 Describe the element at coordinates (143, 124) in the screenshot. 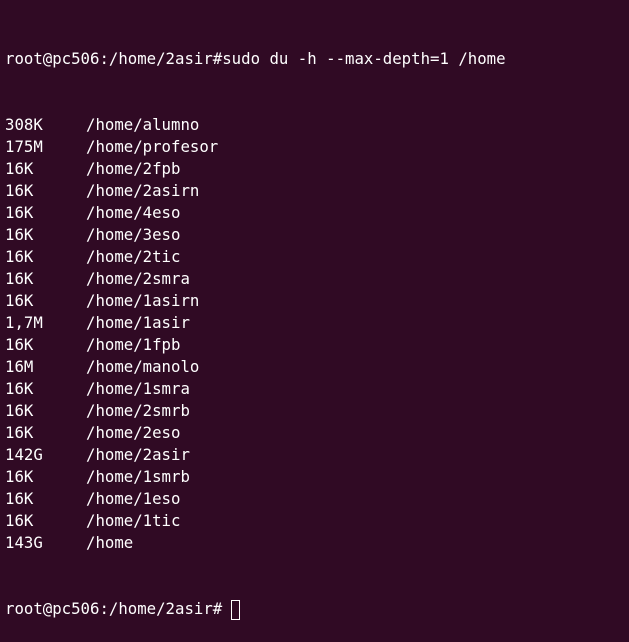

I see `directory-path: /home/alumno` at that location.